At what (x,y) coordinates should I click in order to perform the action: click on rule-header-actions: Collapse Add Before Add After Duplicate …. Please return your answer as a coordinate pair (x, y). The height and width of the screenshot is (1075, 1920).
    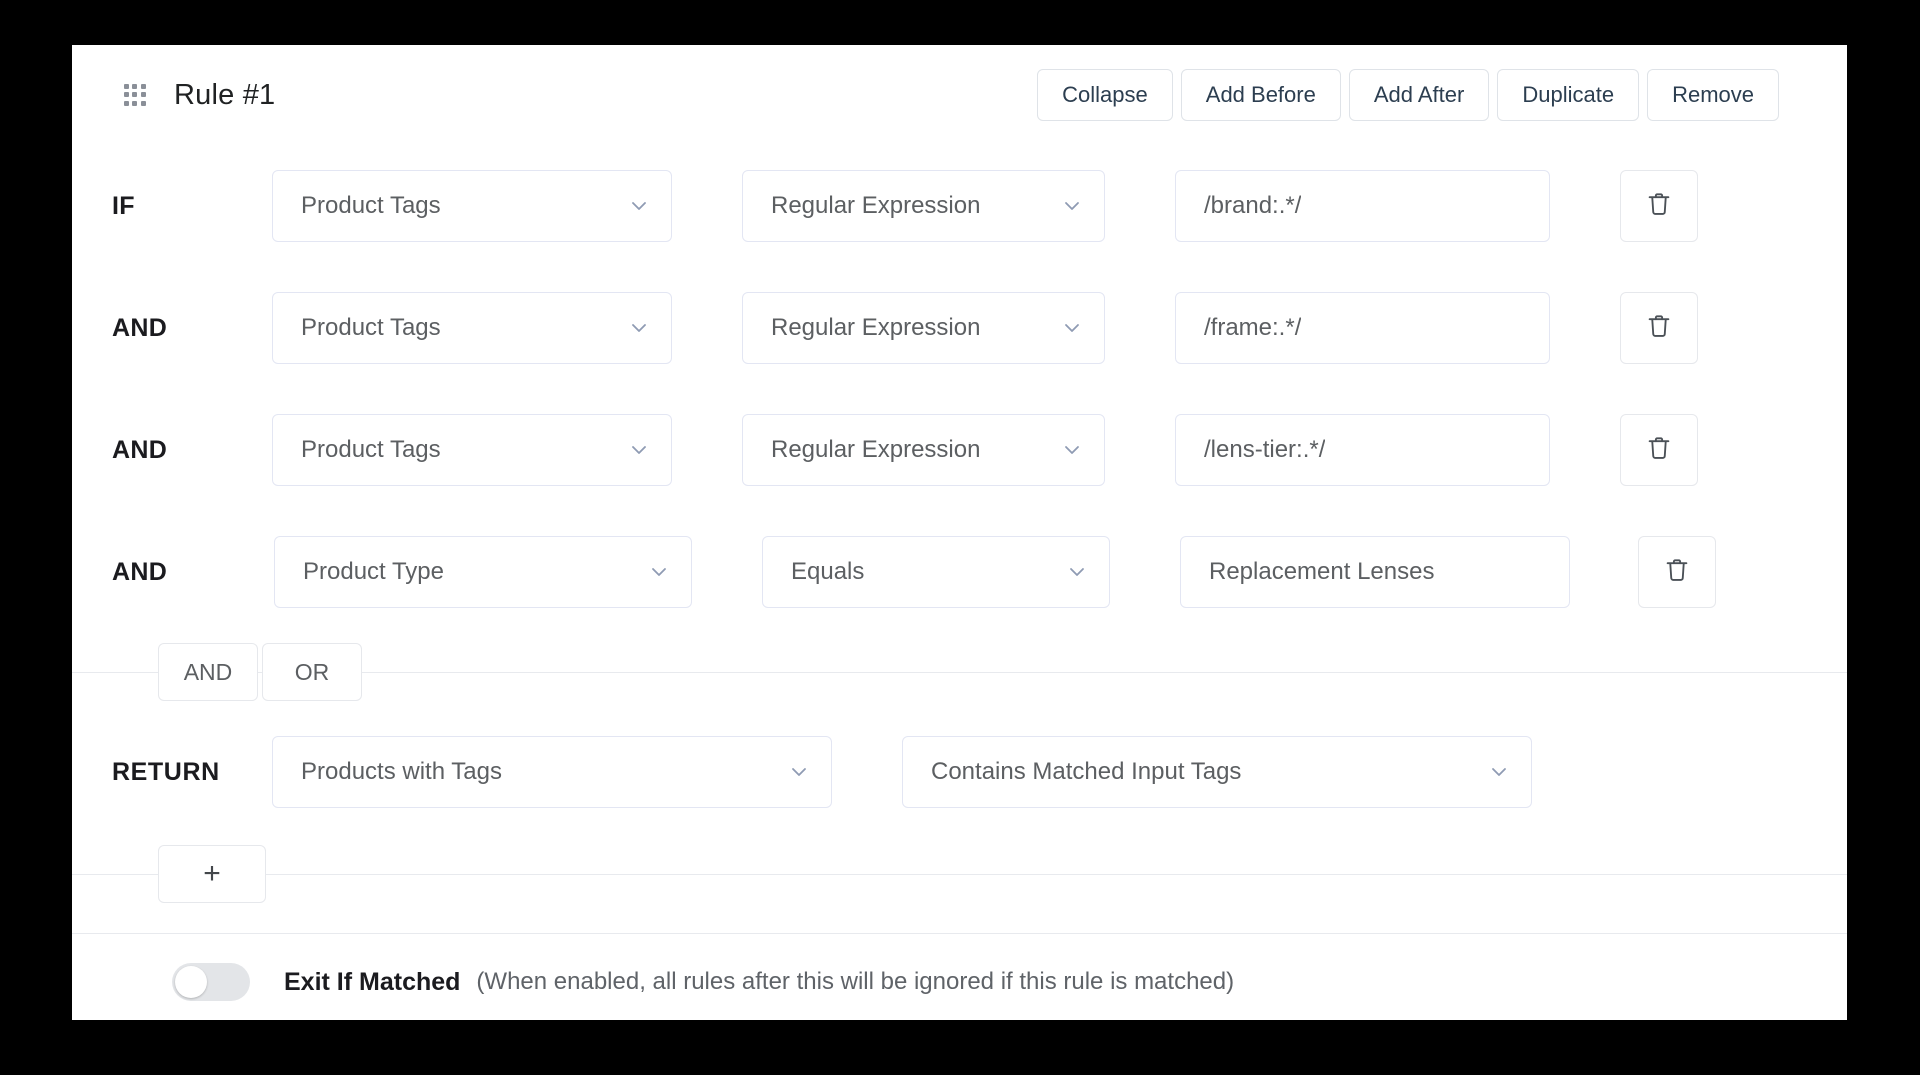
    Looking at the image, I should click on (1427, 95).